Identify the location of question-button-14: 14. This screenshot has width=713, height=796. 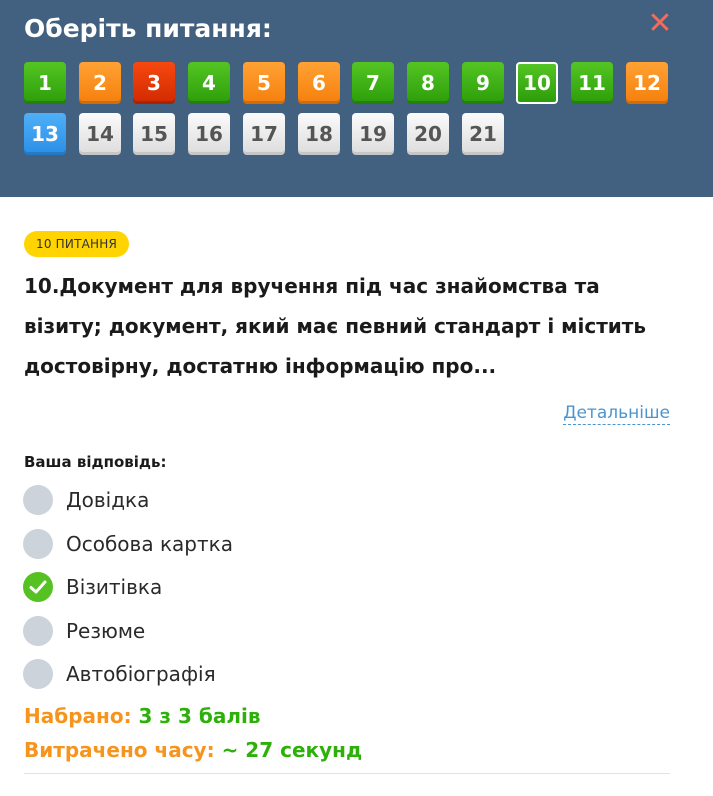
(100, 134).